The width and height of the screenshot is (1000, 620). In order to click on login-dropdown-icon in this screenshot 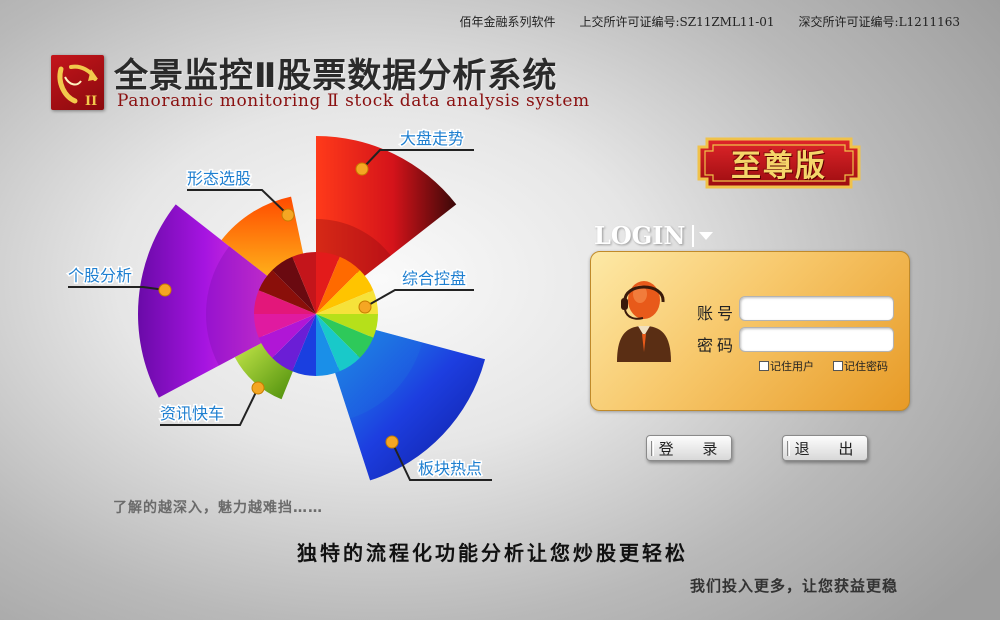, I will do `click(706, 235)`.